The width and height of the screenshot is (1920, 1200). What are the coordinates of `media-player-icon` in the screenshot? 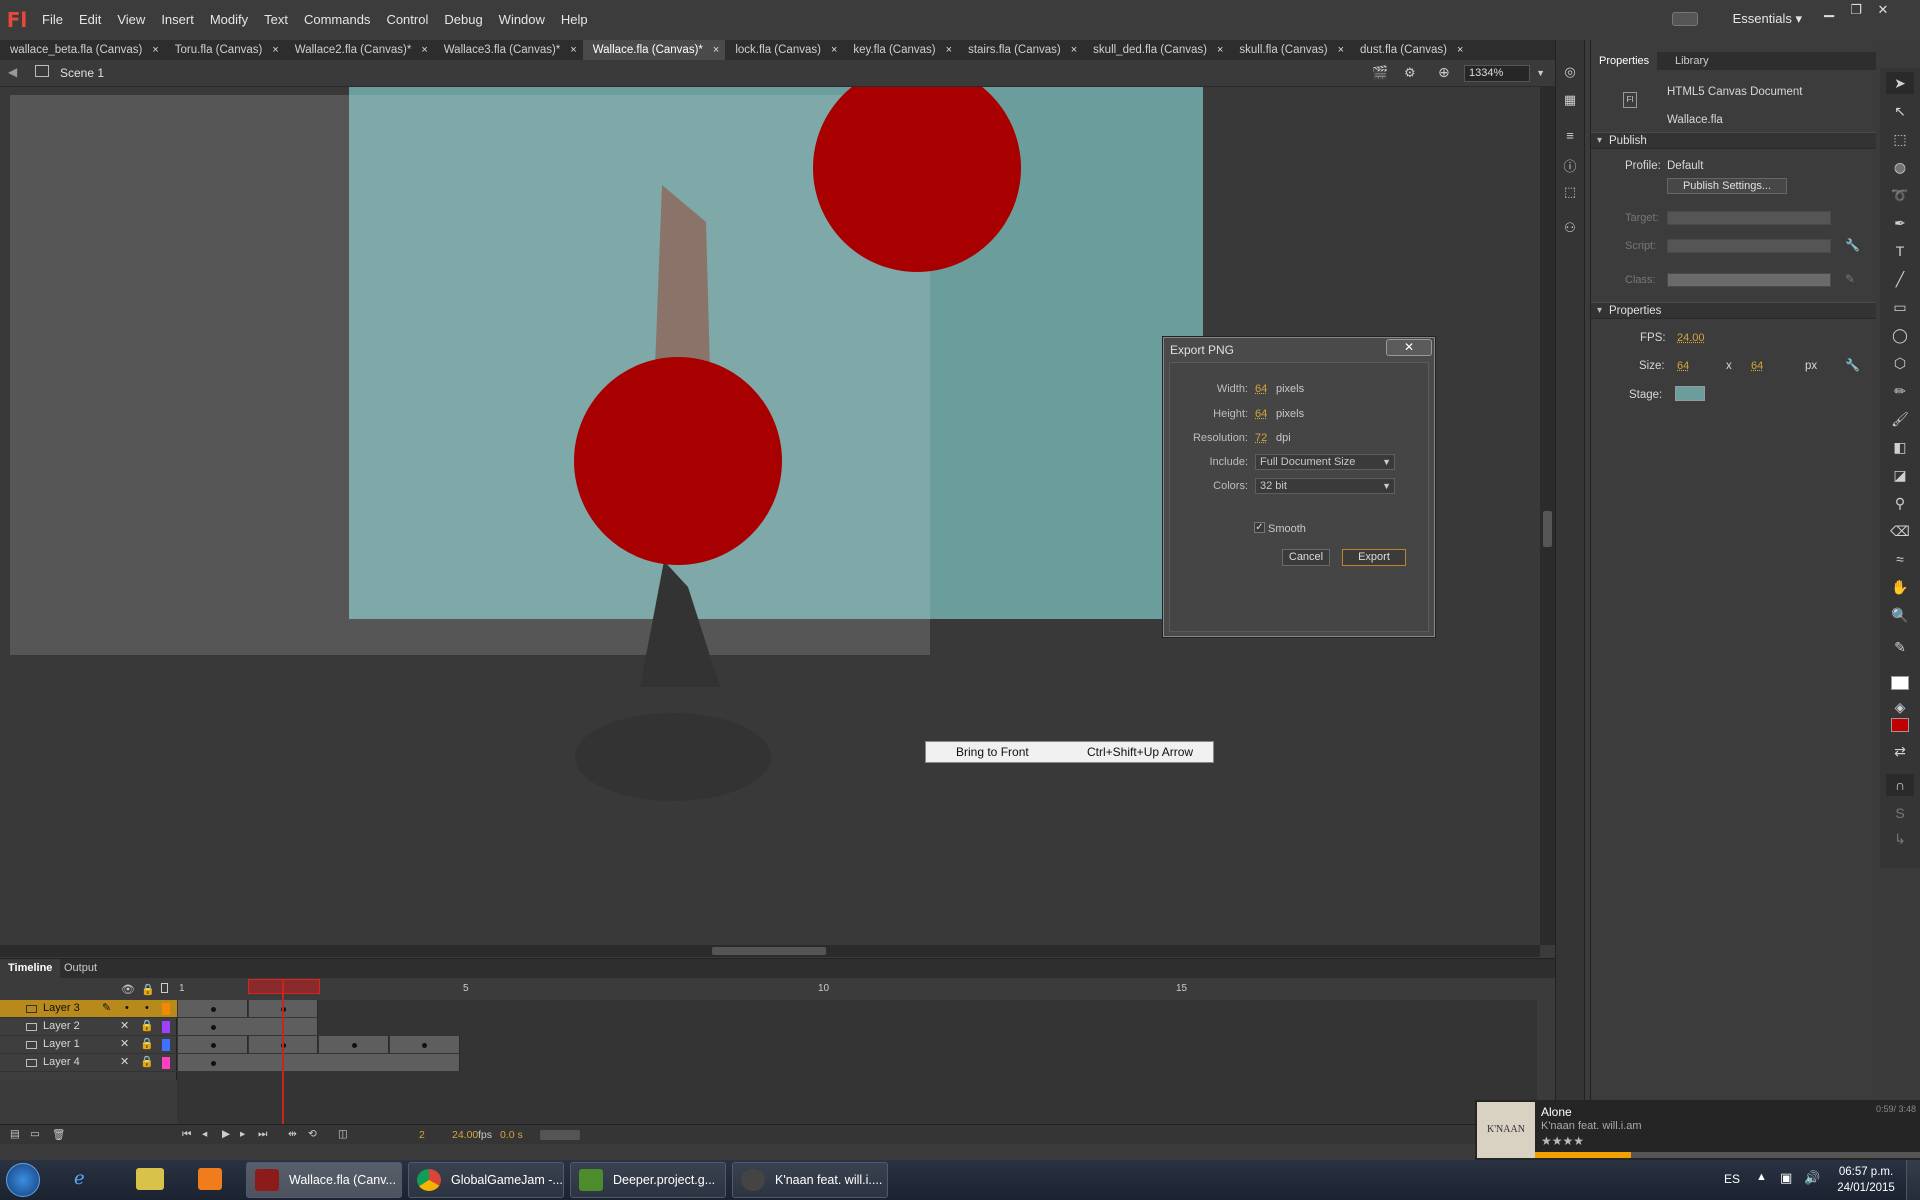 It's located at (210, 1179).